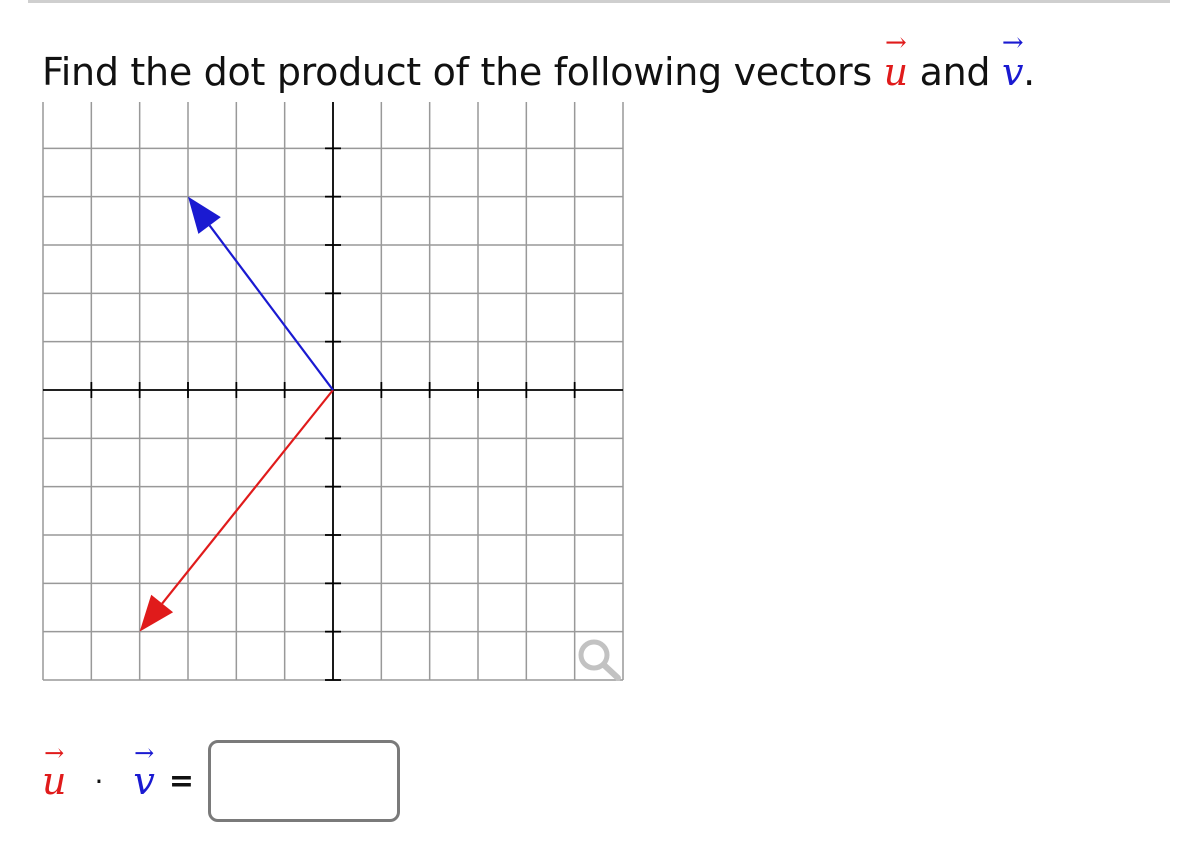  Describe the element at coordinates (54, 771) in the screenshot. I see `answer-vector-u: → u` at that location.